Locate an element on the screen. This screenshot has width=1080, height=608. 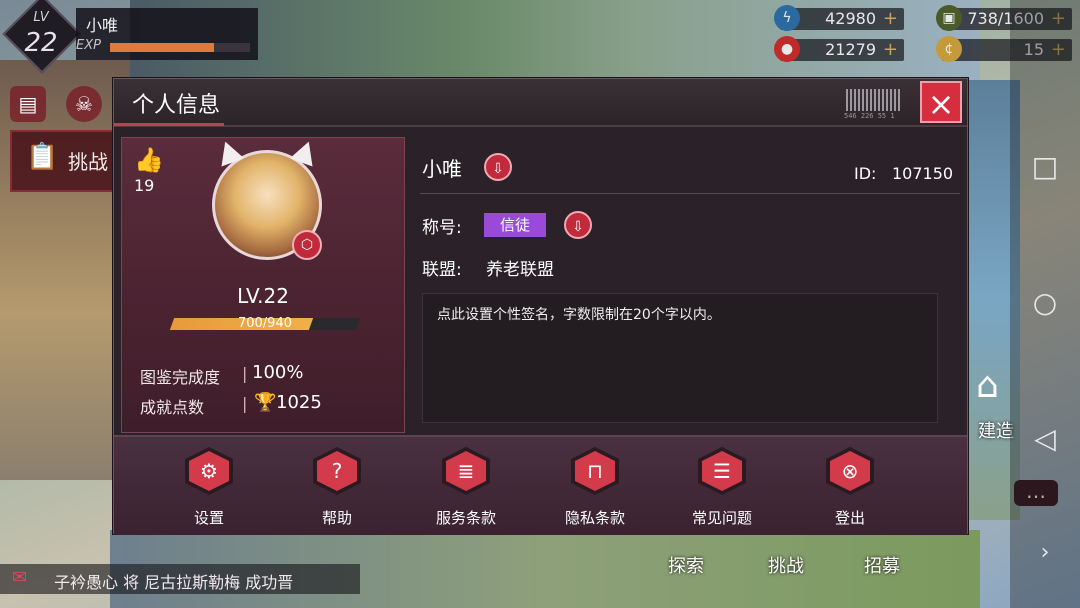
title-label: 称号: is located at coordinates (442, 228).